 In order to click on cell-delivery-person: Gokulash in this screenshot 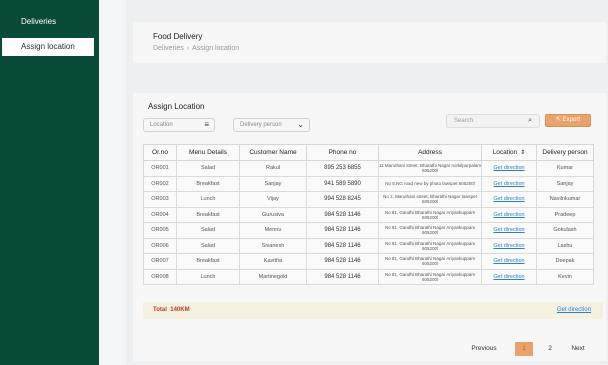, I will do `click(565, 230)`.